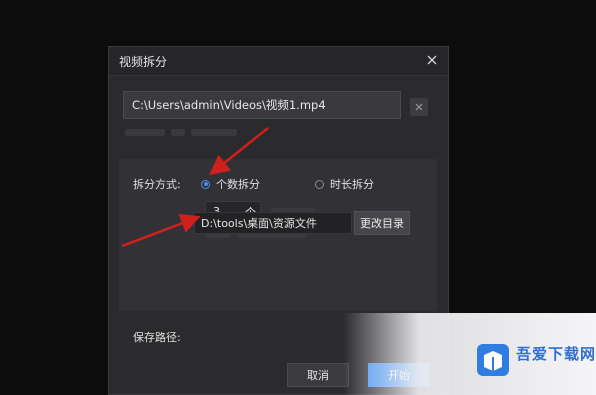  Describe the element at coordinates (238, 184) in the screenshot. I see `radio-label: 个数拆分` at that location.